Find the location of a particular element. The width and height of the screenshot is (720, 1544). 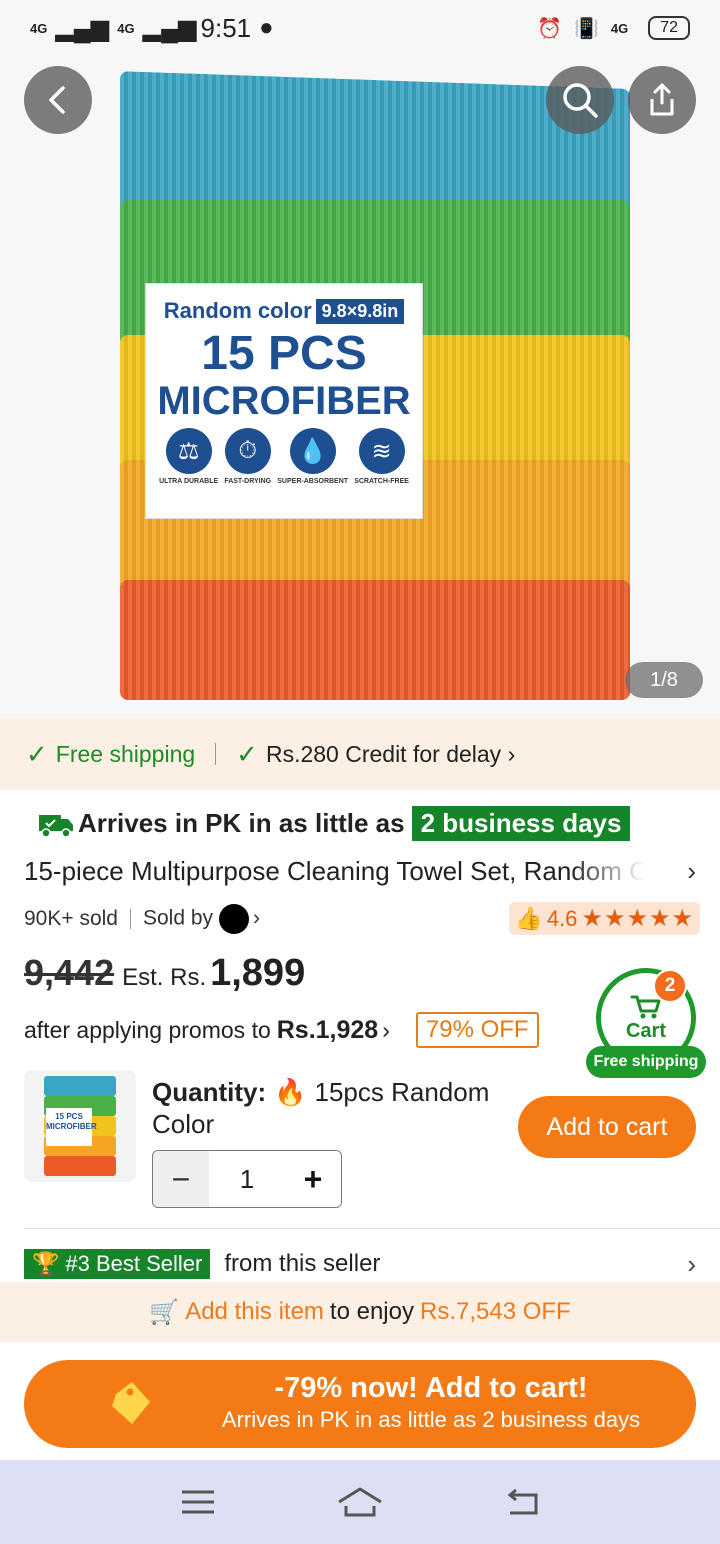

battery-indicator: 72 is located at coordinates (669, 28).